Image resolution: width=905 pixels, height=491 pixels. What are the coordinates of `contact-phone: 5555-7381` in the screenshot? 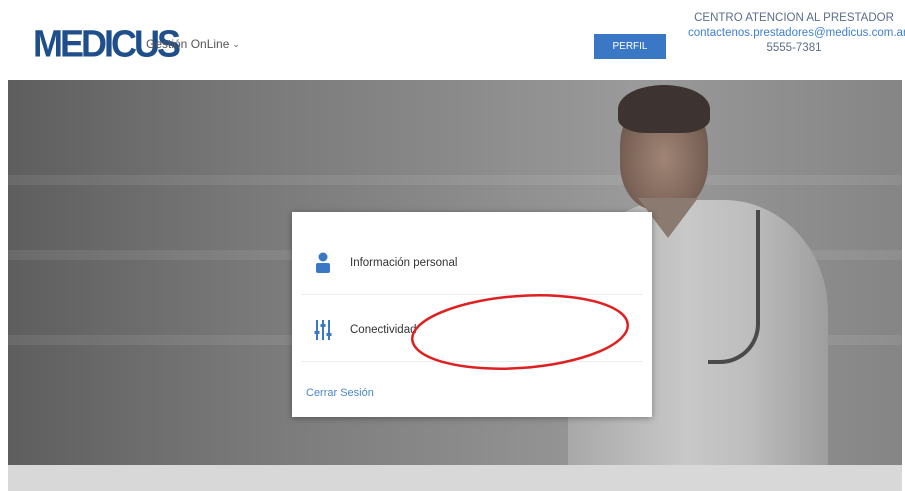 It's located at (794, 48).